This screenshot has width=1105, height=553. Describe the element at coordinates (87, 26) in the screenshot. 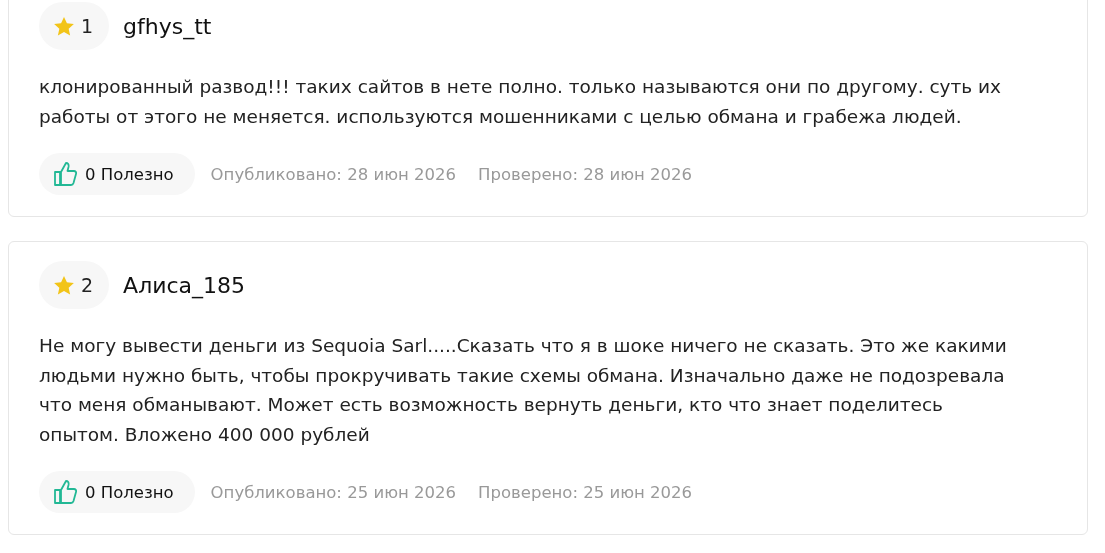

I see `rating-value: 1` at that location.